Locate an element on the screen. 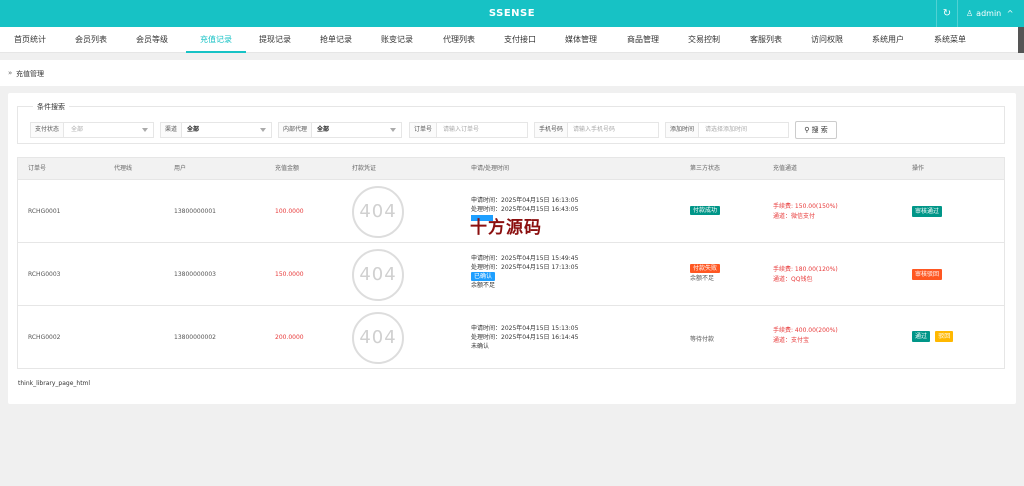 This screenshot has width=1024, height=486. user-phone: 13800000003 is located at coordinates (195, 274).